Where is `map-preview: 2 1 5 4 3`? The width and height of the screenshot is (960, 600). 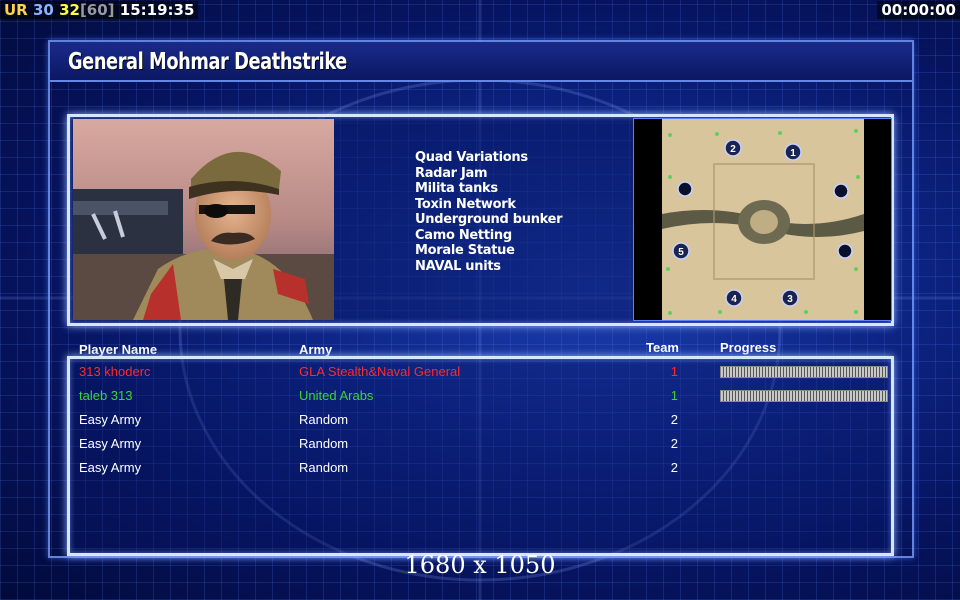 map-preview: 2 1 5 4 3 is located at coordinates (762, 219).